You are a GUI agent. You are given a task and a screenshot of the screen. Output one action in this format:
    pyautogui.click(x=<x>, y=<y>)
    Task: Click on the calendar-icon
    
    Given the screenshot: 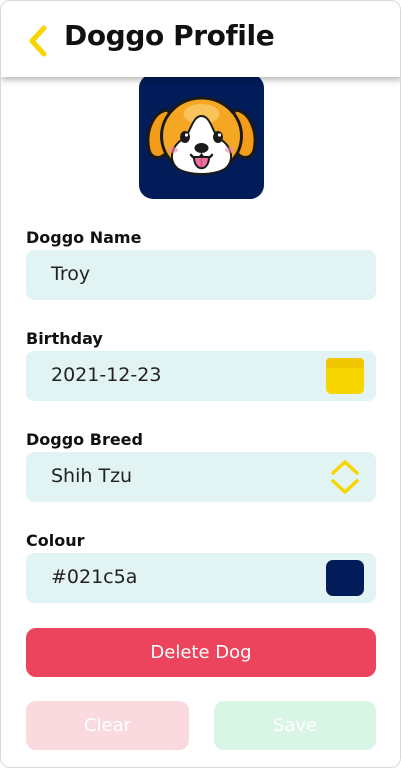 What is the action you would take?
    pyautogui.click(x=345, y=376)
    